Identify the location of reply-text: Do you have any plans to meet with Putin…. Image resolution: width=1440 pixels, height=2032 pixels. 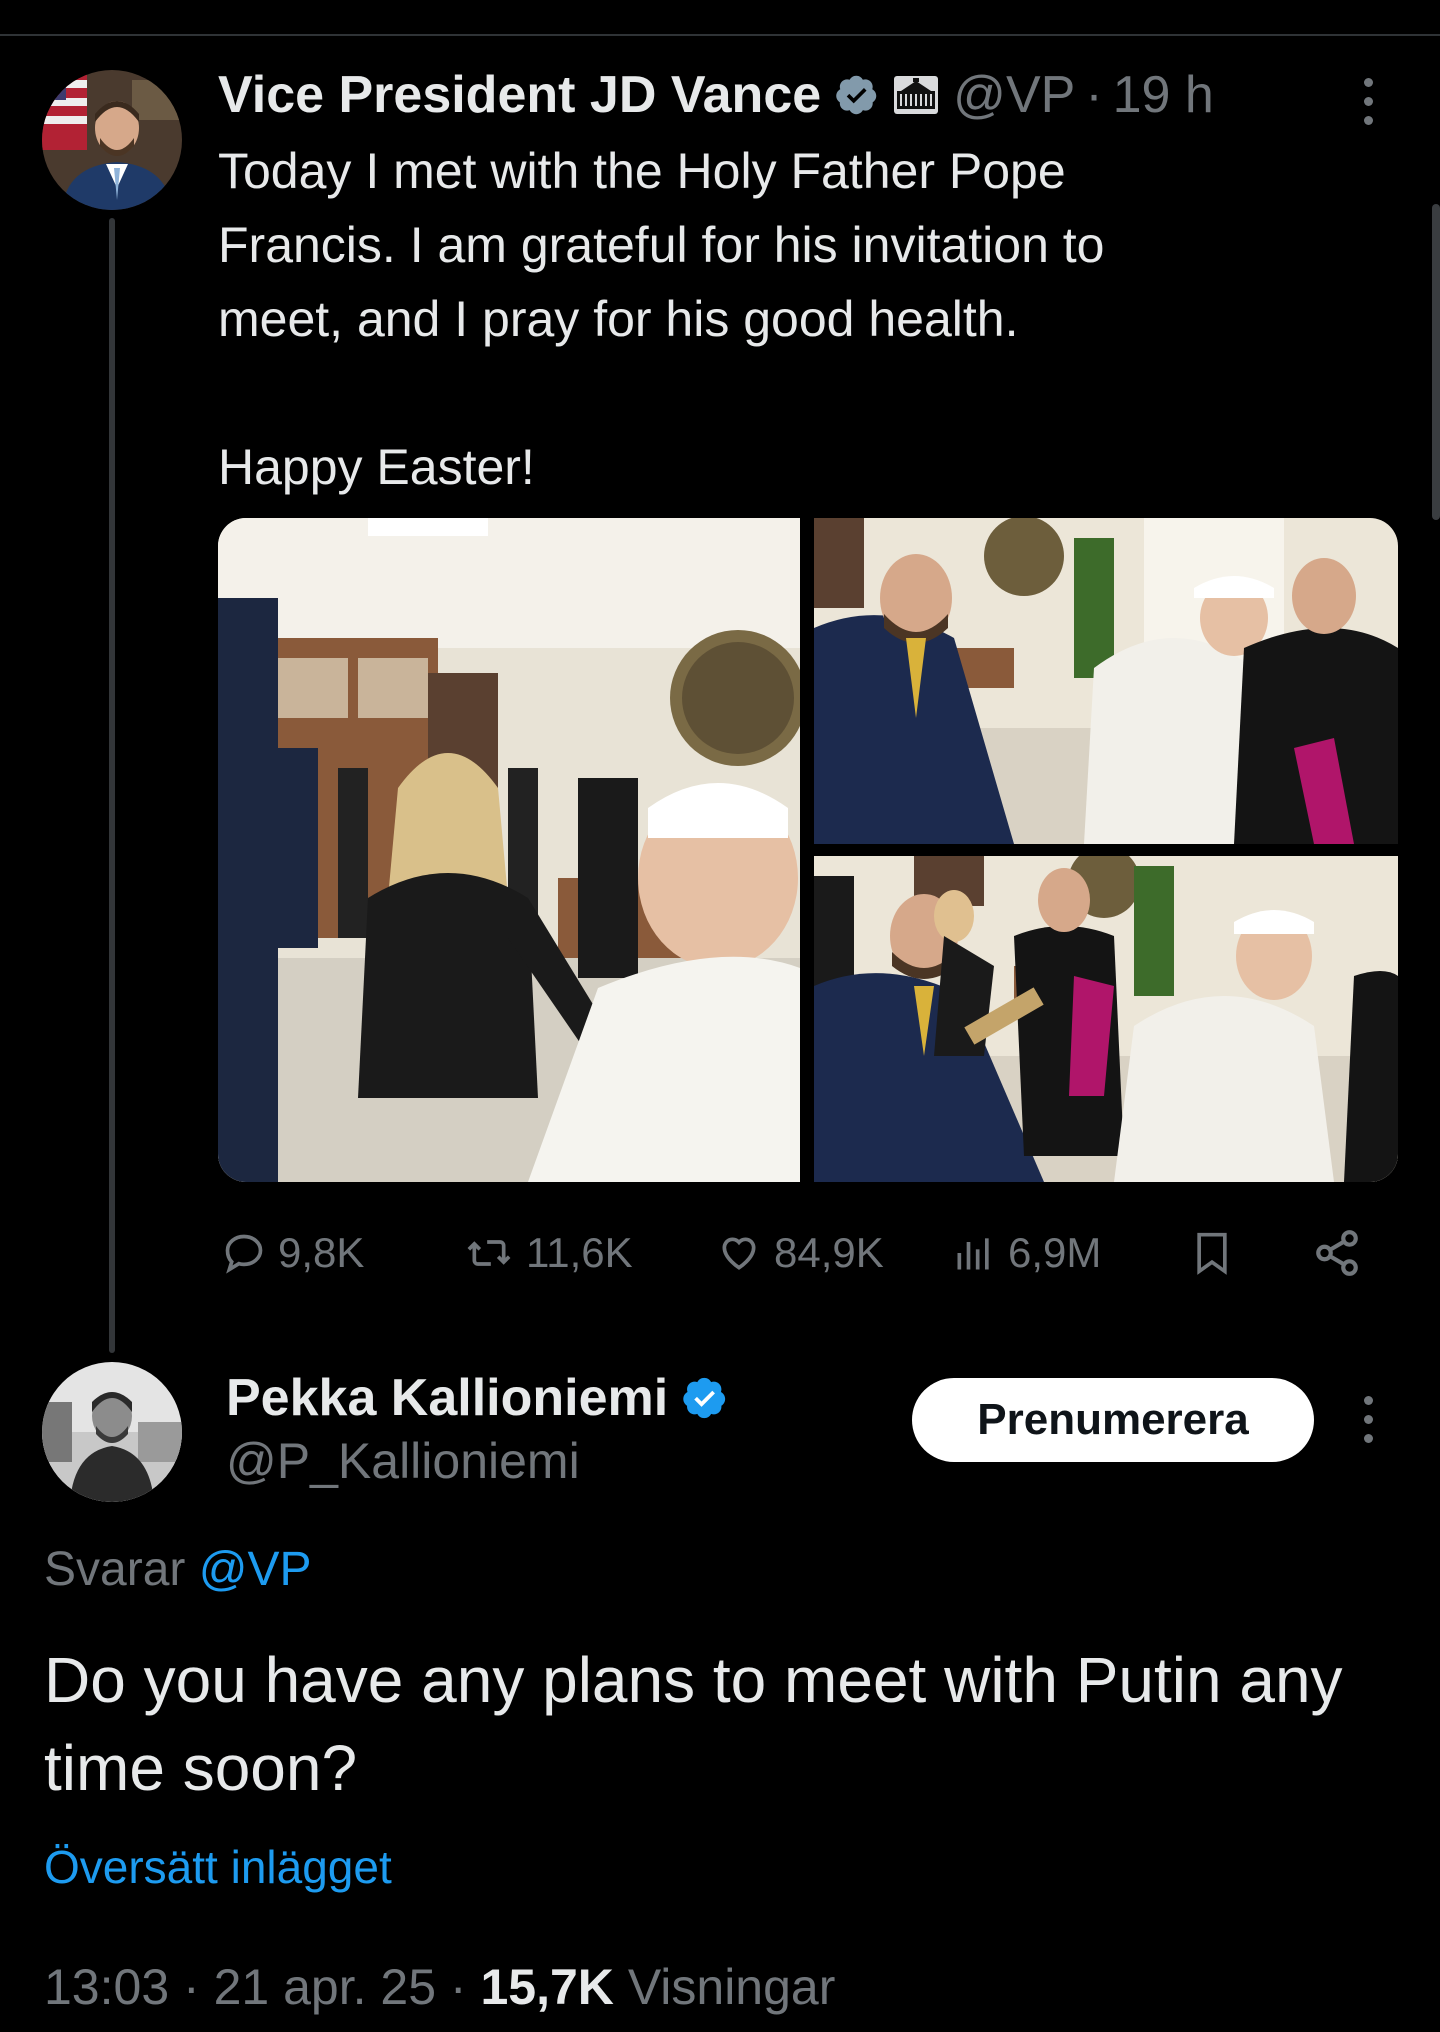
(693, 1724).